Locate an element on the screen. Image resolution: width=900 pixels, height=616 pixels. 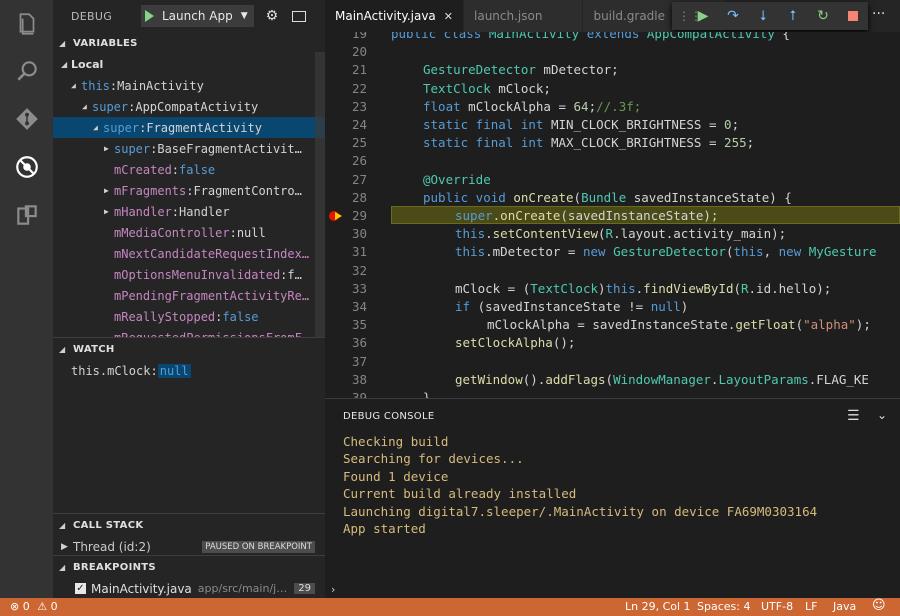
warning-count: 0 is located at coordinates (54, 606).